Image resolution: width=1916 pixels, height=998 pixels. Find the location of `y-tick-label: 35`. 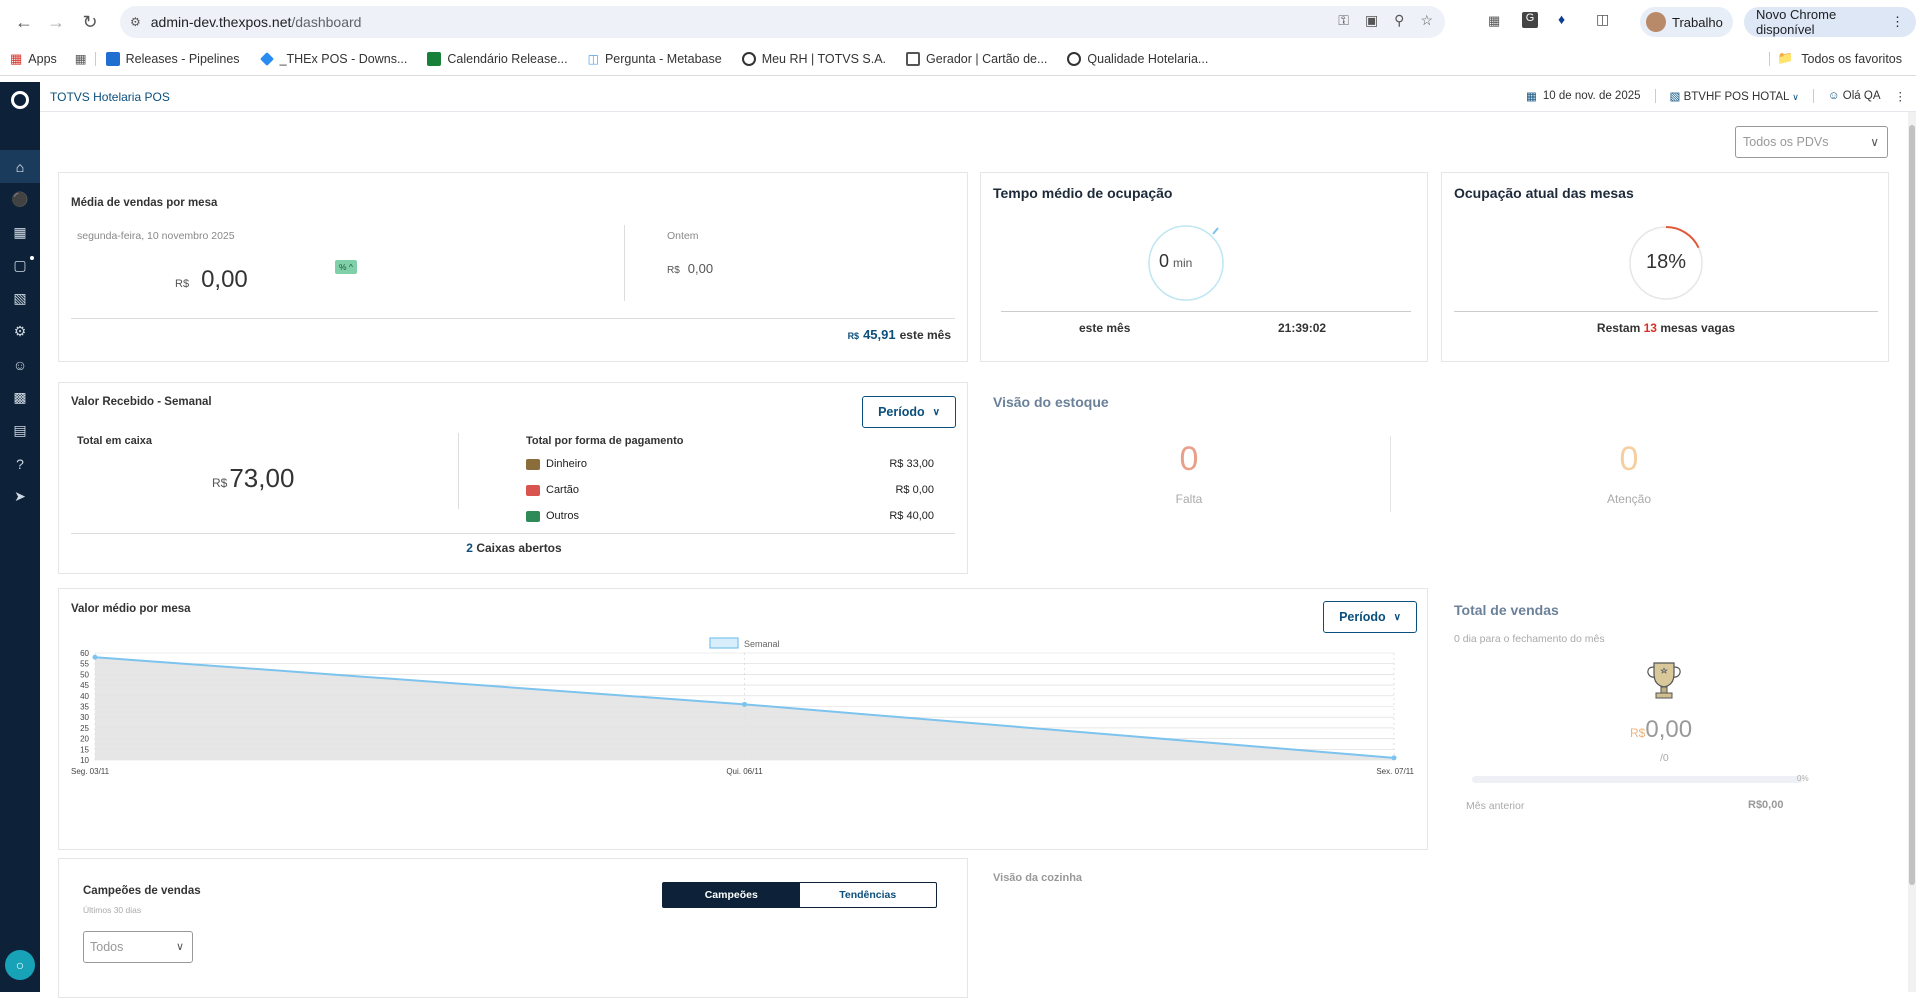

y-tick-label: 35 is located at coordinates (84, 707).